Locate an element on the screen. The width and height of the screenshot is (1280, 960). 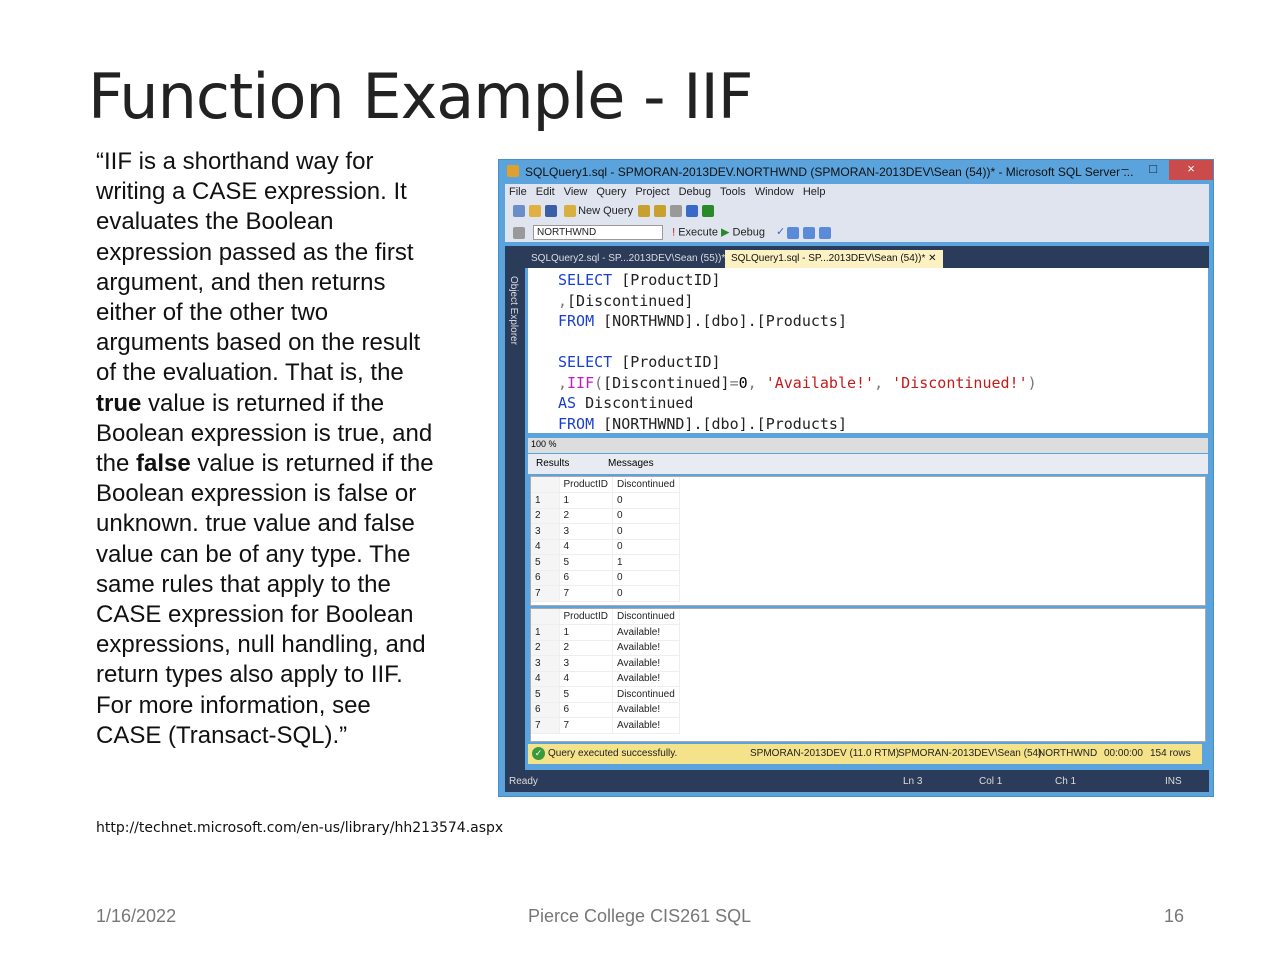
cut-icon is located at coordinates (676, 211).